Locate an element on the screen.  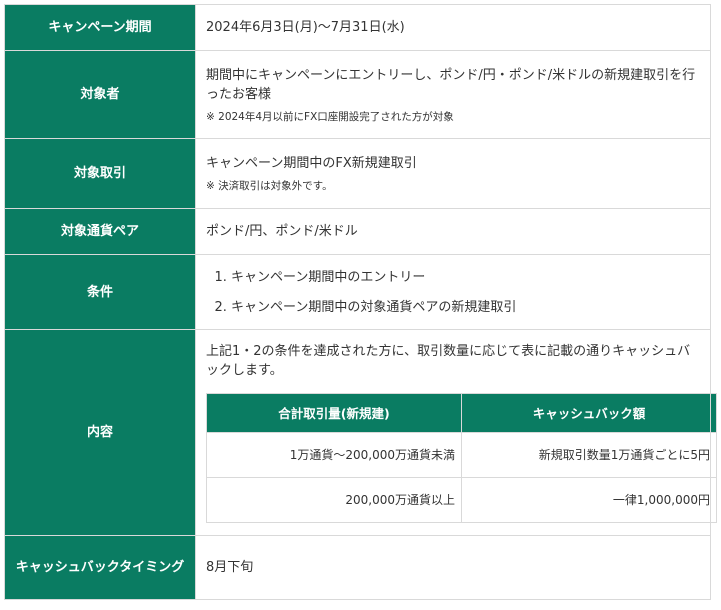
conditions-list: キャンペーン期間中のエントリー キャンペーン期間中の対象通貨ペアの新規建取引 is located at coordinates (453, 292).